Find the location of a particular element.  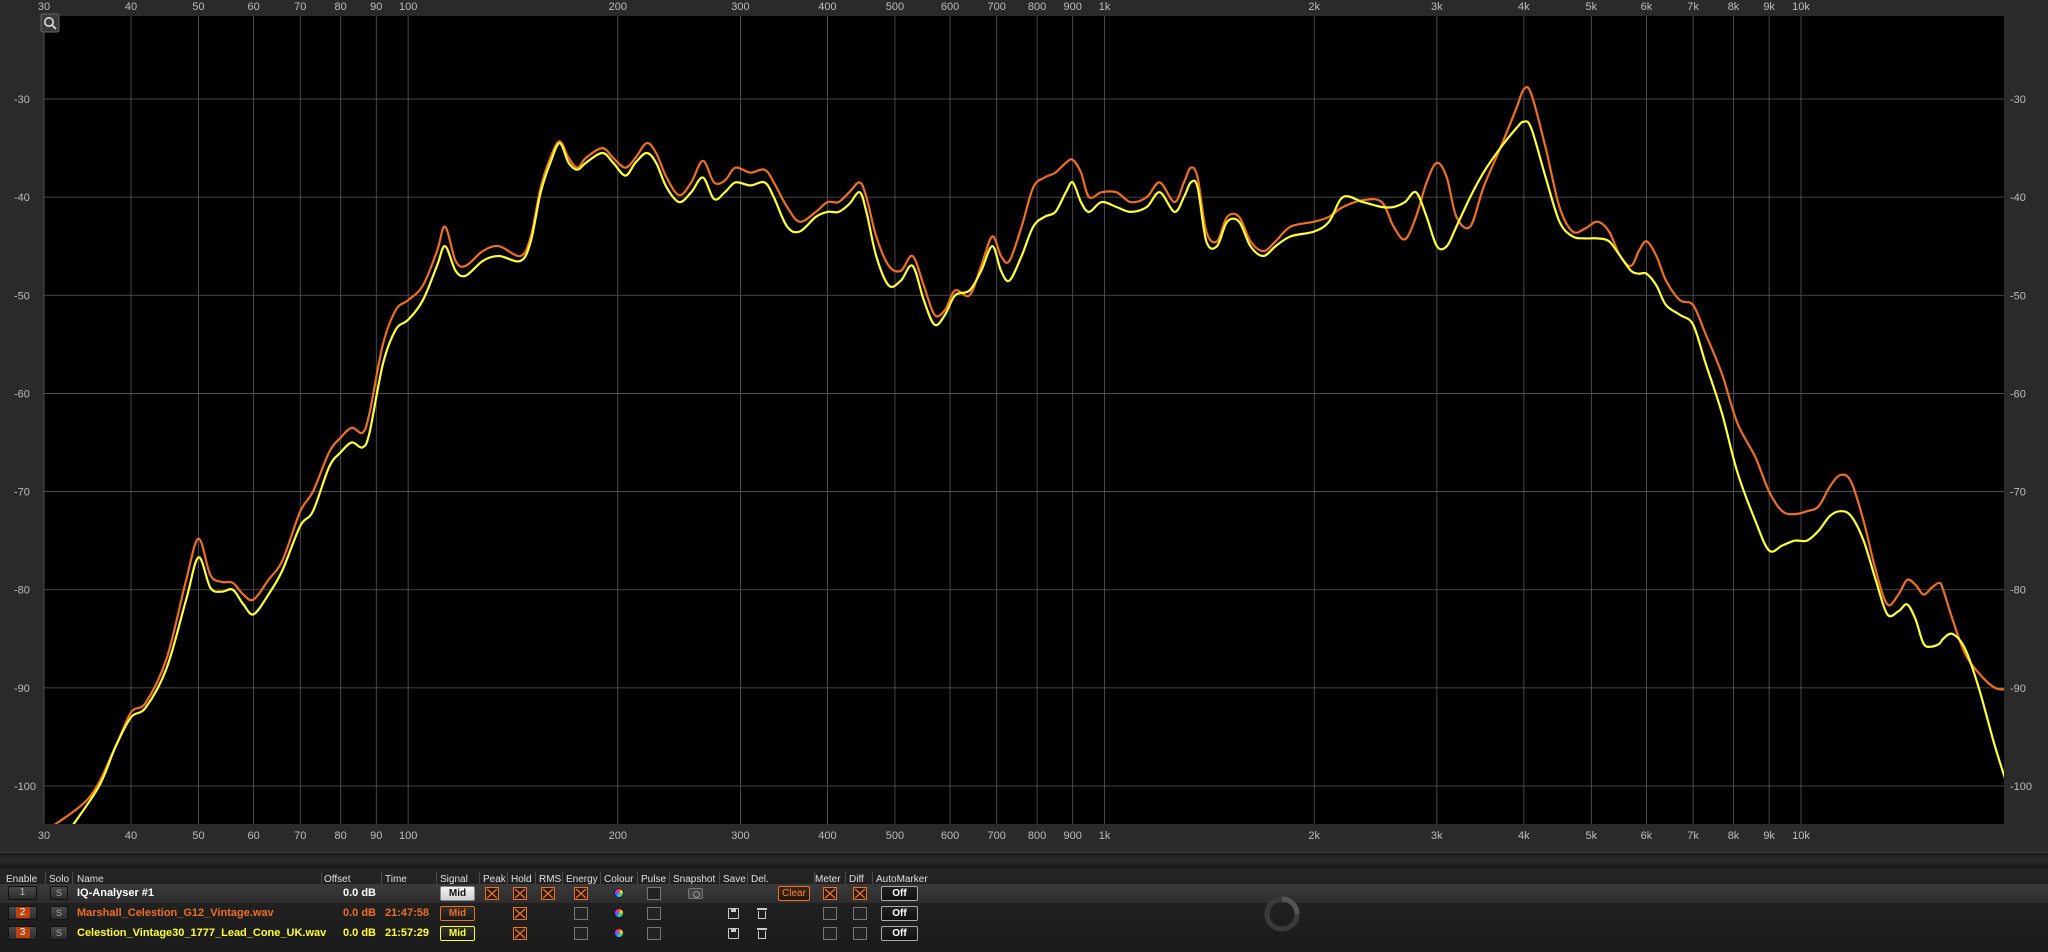

freq-label-top: 600 is located at coordinates (950, 7).